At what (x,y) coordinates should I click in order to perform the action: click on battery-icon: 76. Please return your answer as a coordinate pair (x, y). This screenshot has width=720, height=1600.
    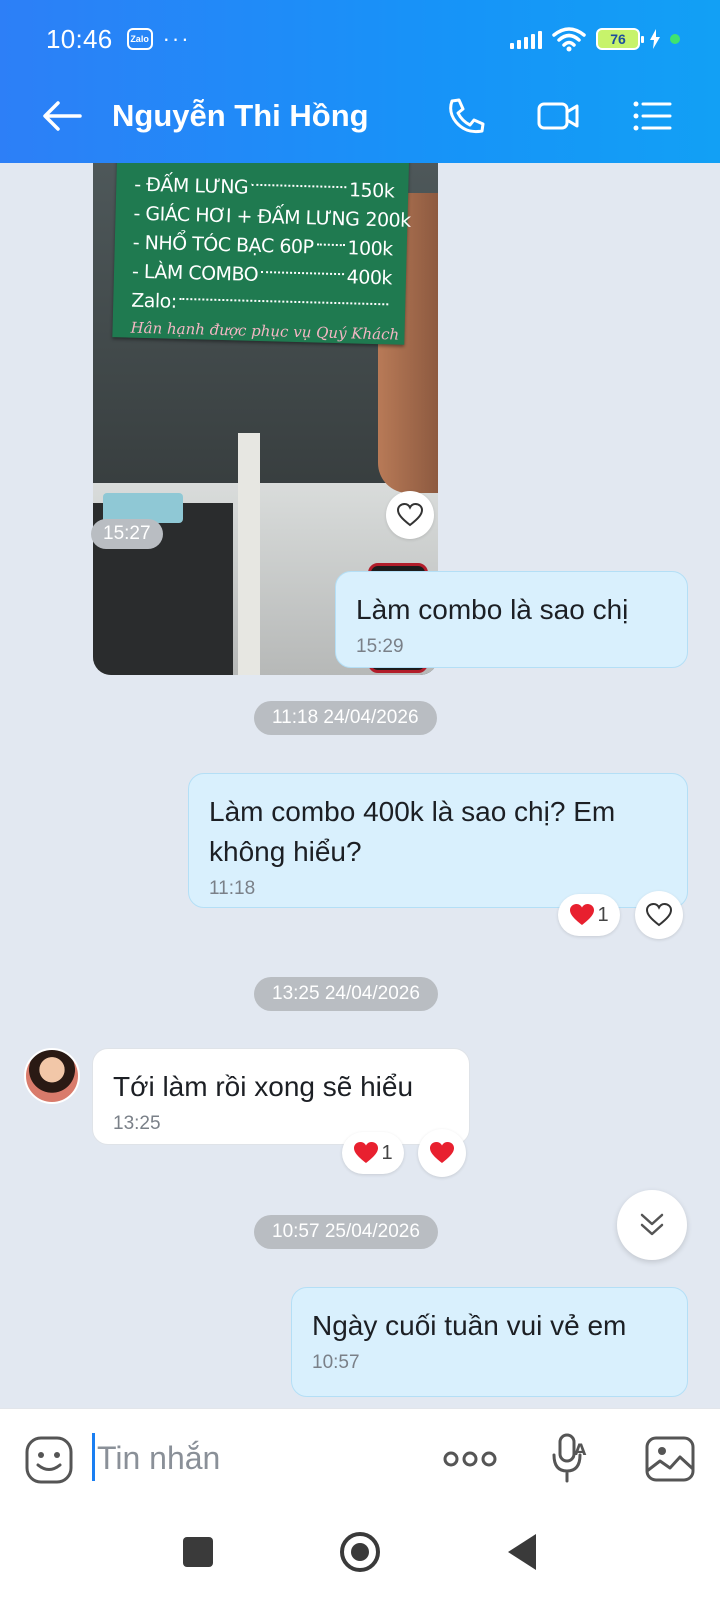
    Looking at the image, I should click on (620, 39).